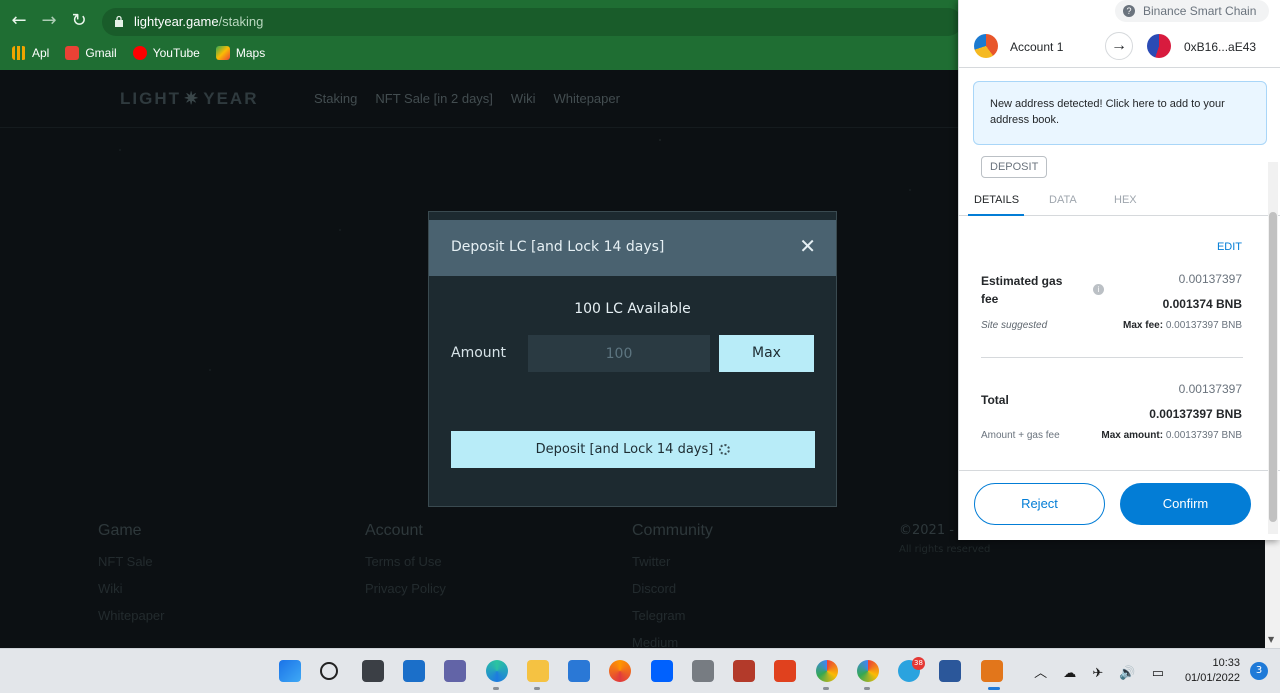  Describe the element at coordinates (119, 21) in the screenshot. I see `lock-icon` at that location.